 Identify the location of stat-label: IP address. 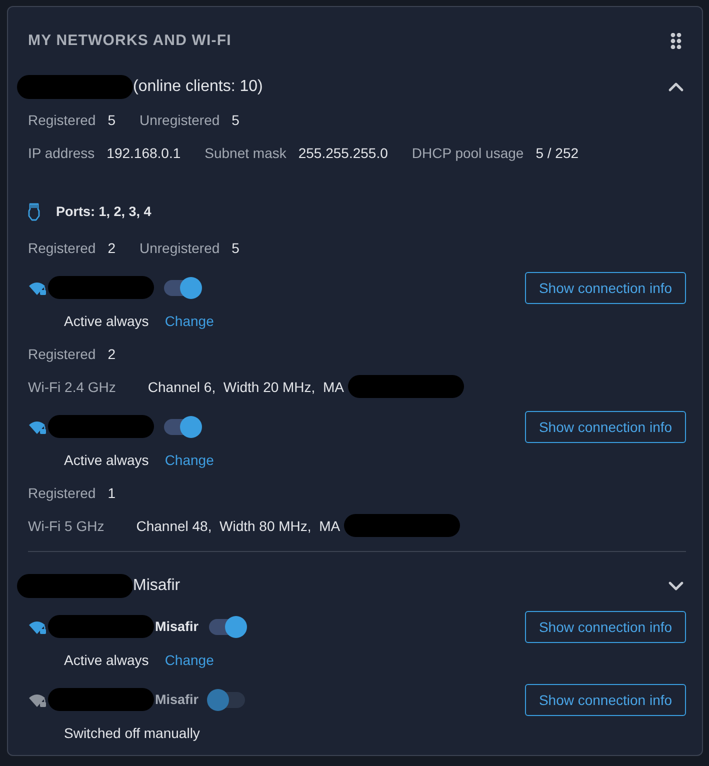
(61, 152).